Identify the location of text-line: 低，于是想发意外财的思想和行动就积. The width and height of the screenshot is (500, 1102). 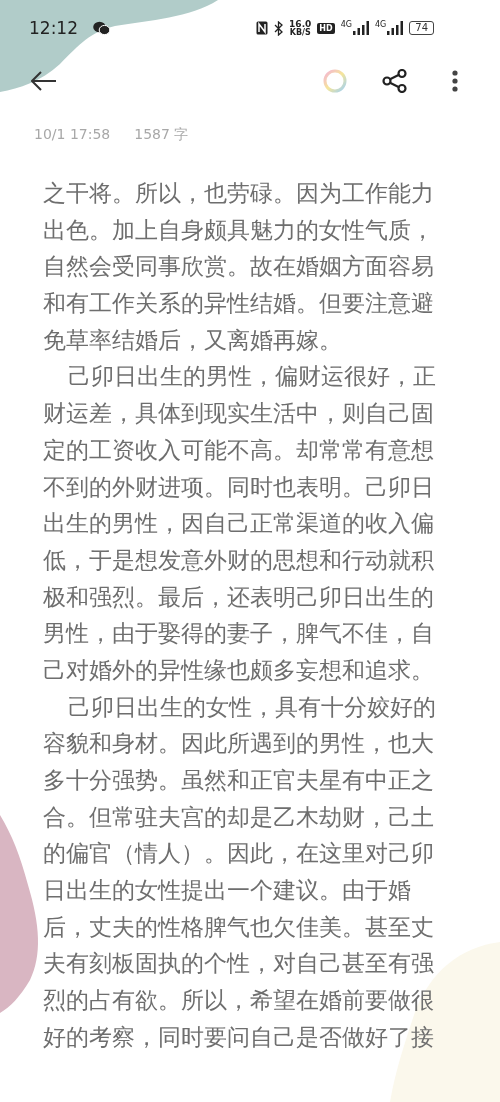
(239, 560).